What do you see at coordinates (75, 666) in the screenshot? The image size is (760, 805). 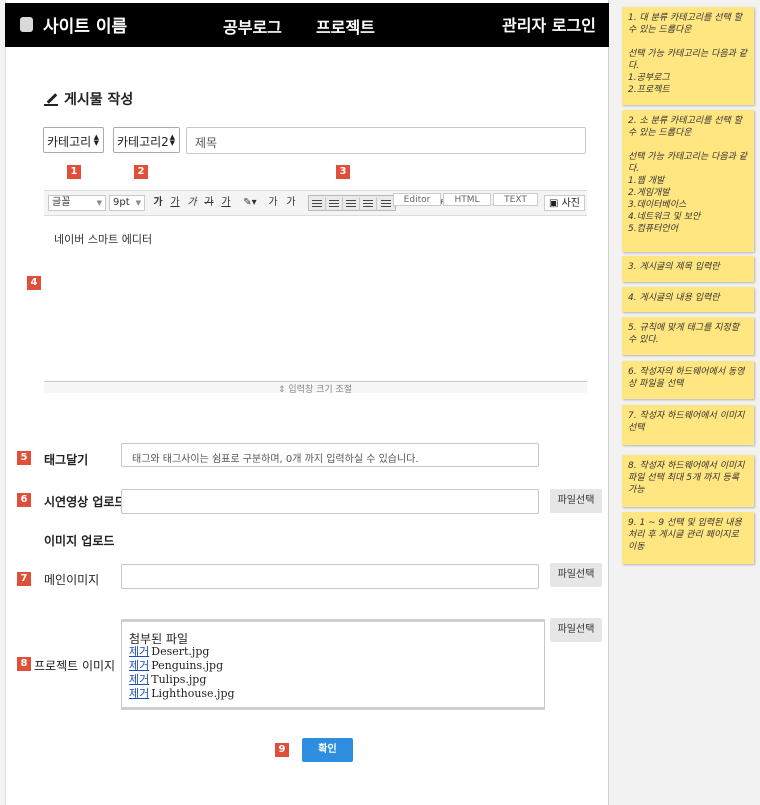 I see `project-images-label: 프로젝트 이미지` at bounding box center [75, 666].